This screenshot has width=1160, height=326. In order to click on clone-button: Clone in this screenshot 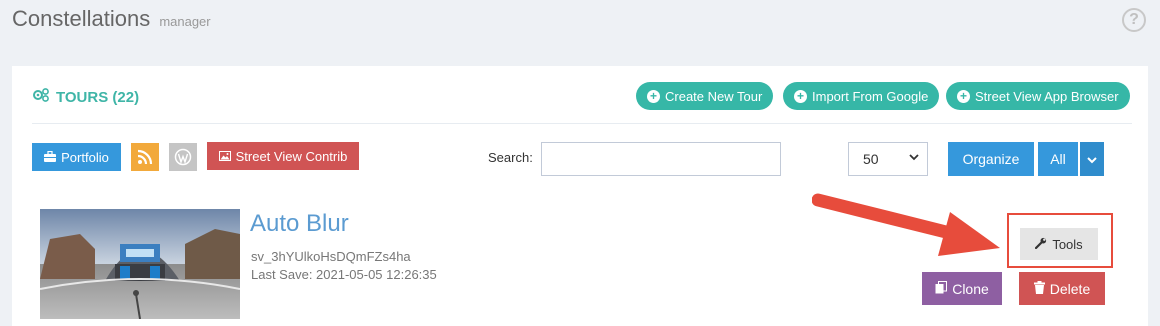, I will do `click(962, 288)`.